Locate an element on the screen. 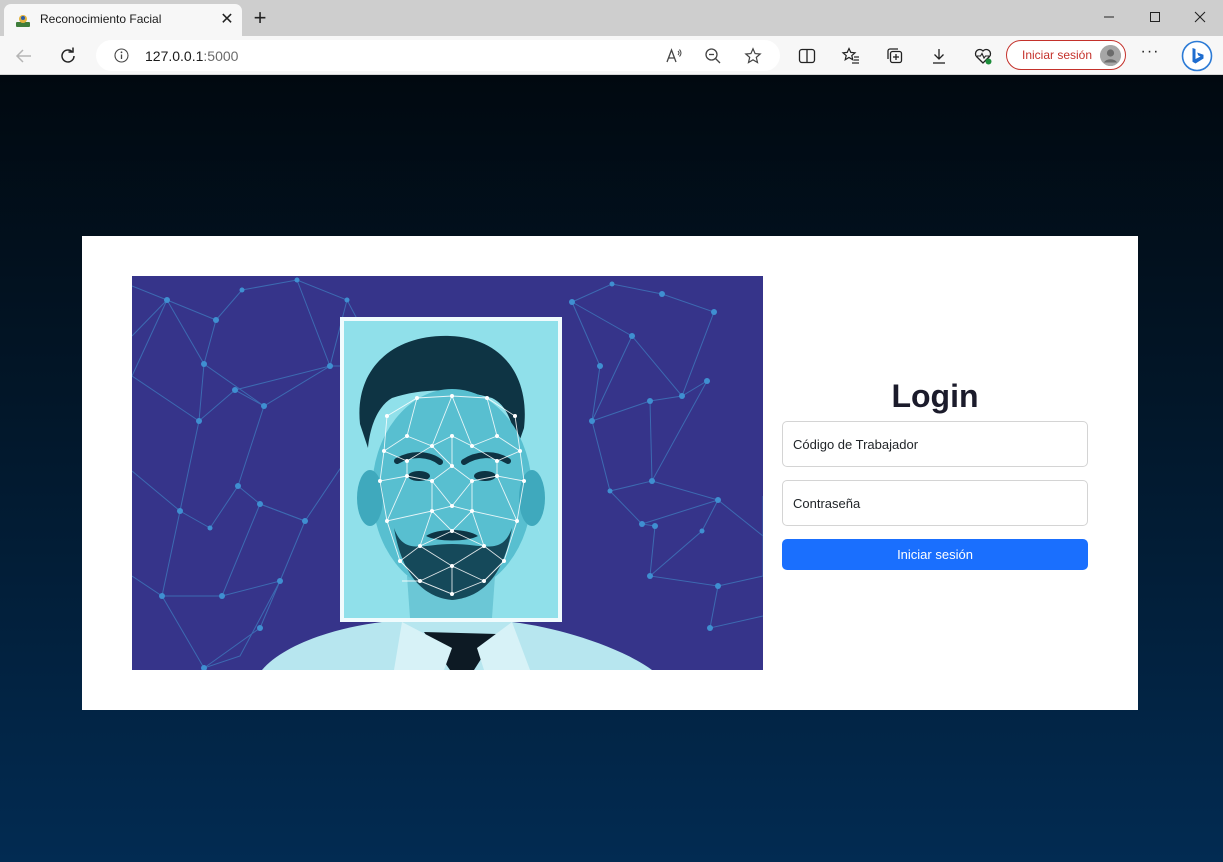 The height and width of the screenshot is (862, 1223). login-title: Login is located at coordinates (935, 396).